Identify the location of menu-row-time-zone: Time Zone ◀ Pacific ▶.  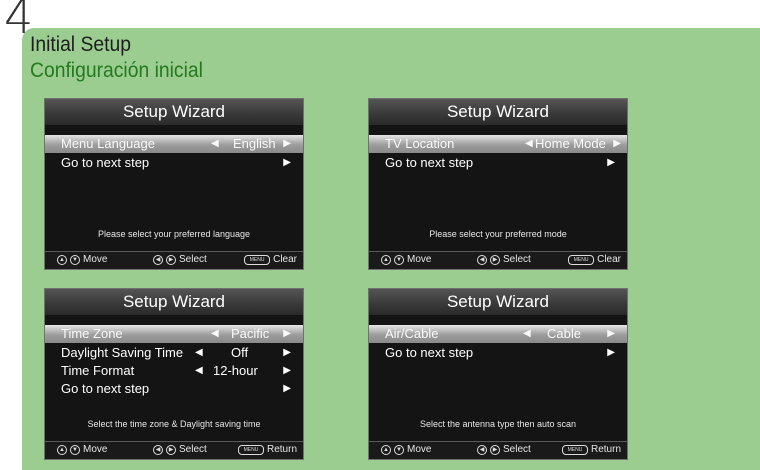
(174, 334).